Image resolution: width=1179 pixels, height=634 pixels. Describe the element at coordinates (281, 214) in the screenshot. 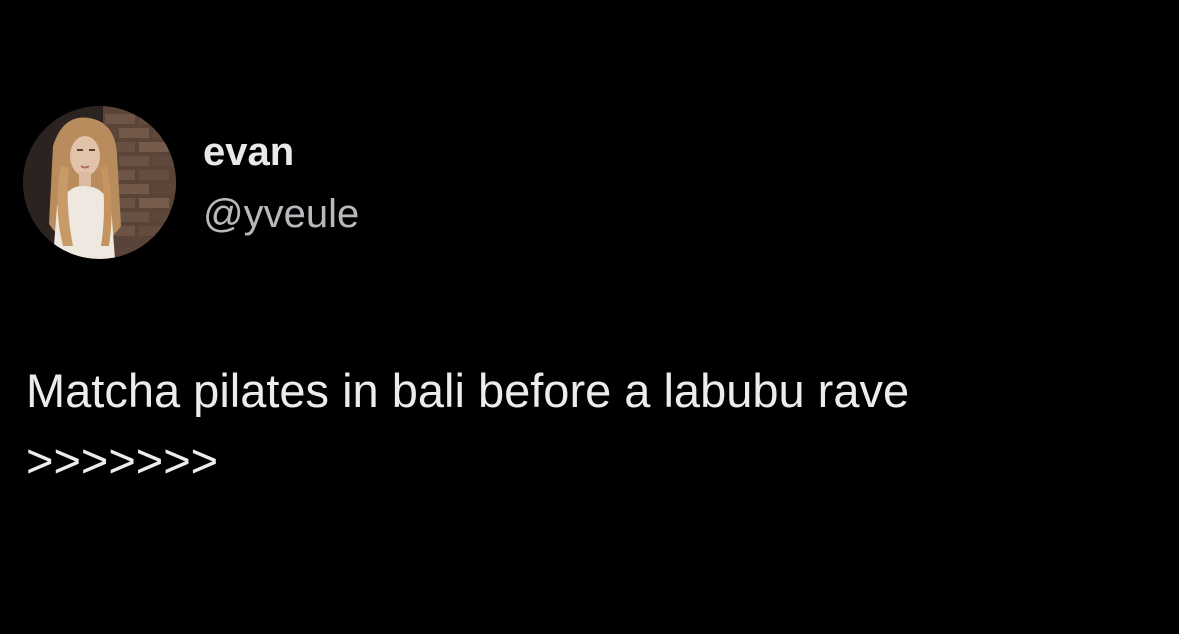

I see `author-handle: @yveule` at that location.